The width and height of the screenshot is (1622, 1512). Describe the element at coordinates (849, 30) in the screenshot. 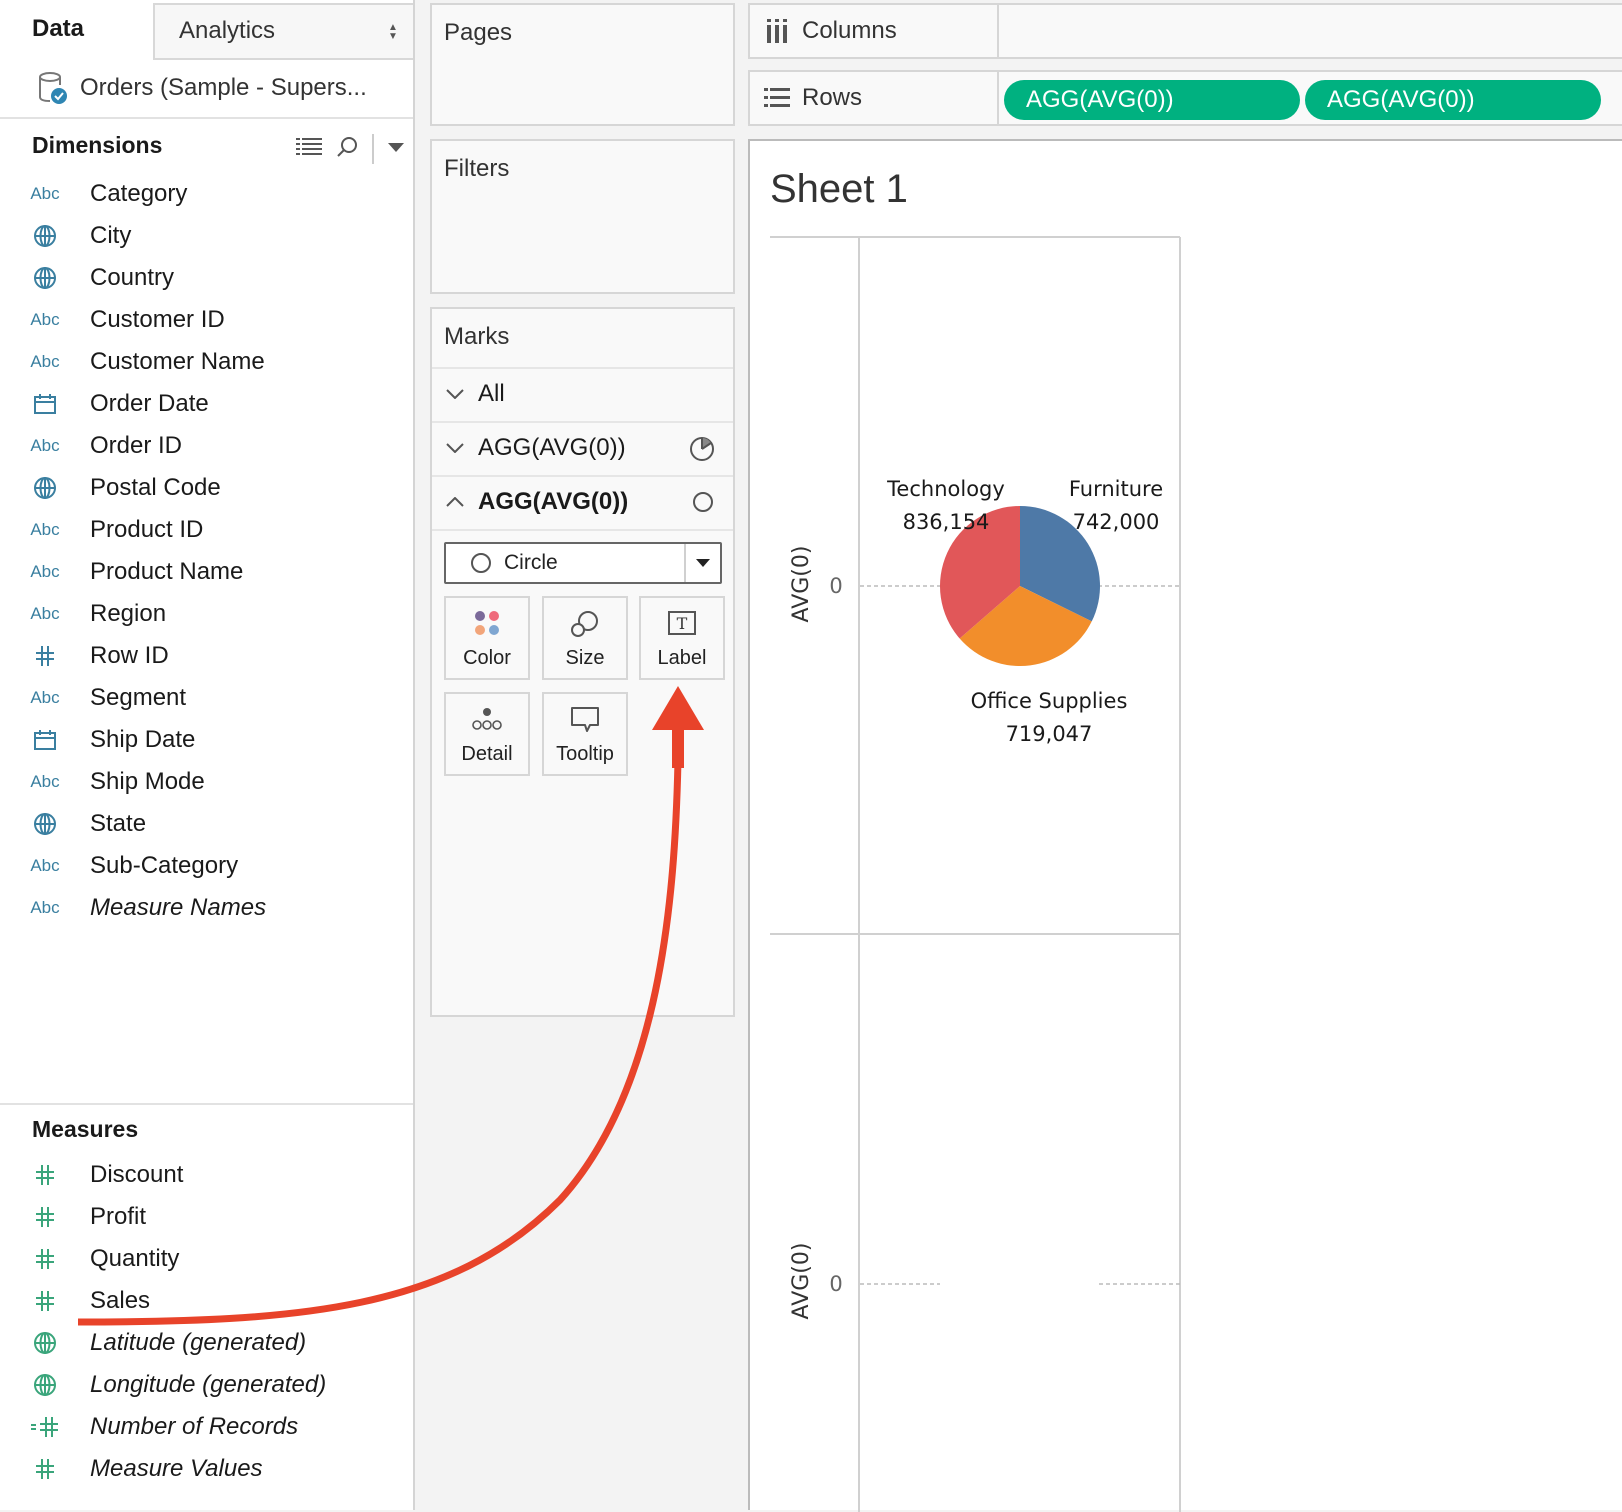

I see `columns-label: Columns` at that location.